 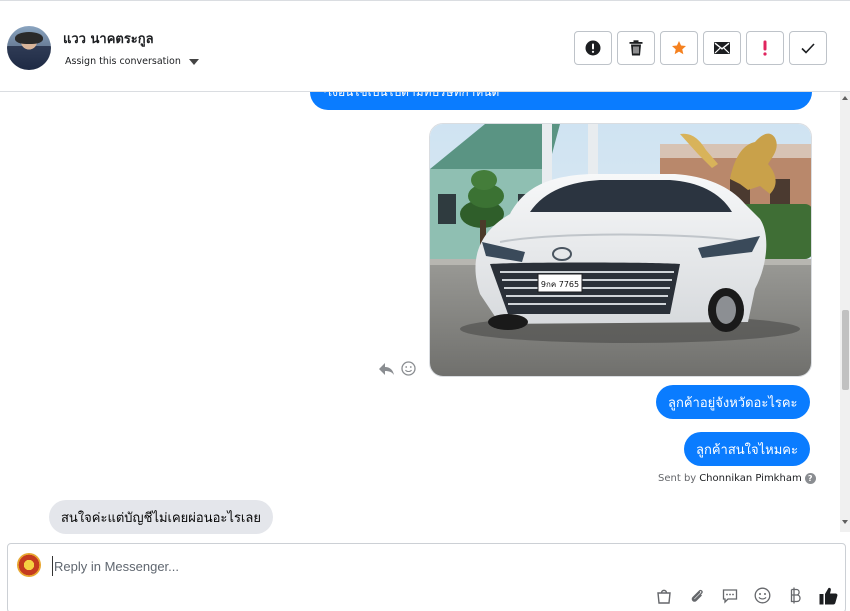 What do you see at coordinates (193, 61) in the screenshot?
I see `caret-down-icon` at bounding box center [193, 61].